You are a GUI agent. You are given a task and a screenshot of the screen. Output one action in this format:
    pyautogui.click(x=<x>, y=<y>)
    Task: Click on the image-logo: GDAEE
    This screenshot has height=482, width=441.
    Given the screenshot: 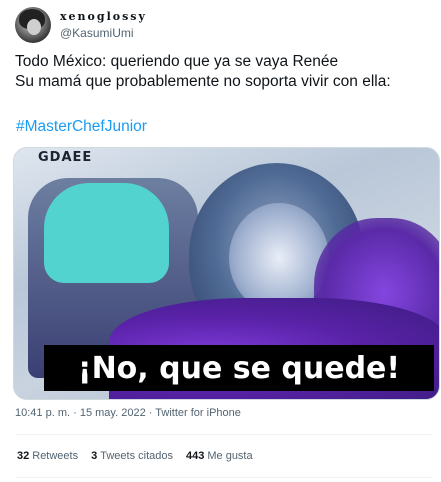 What is the action you would take?
    pyautogui.click(x=65, y=157)
    